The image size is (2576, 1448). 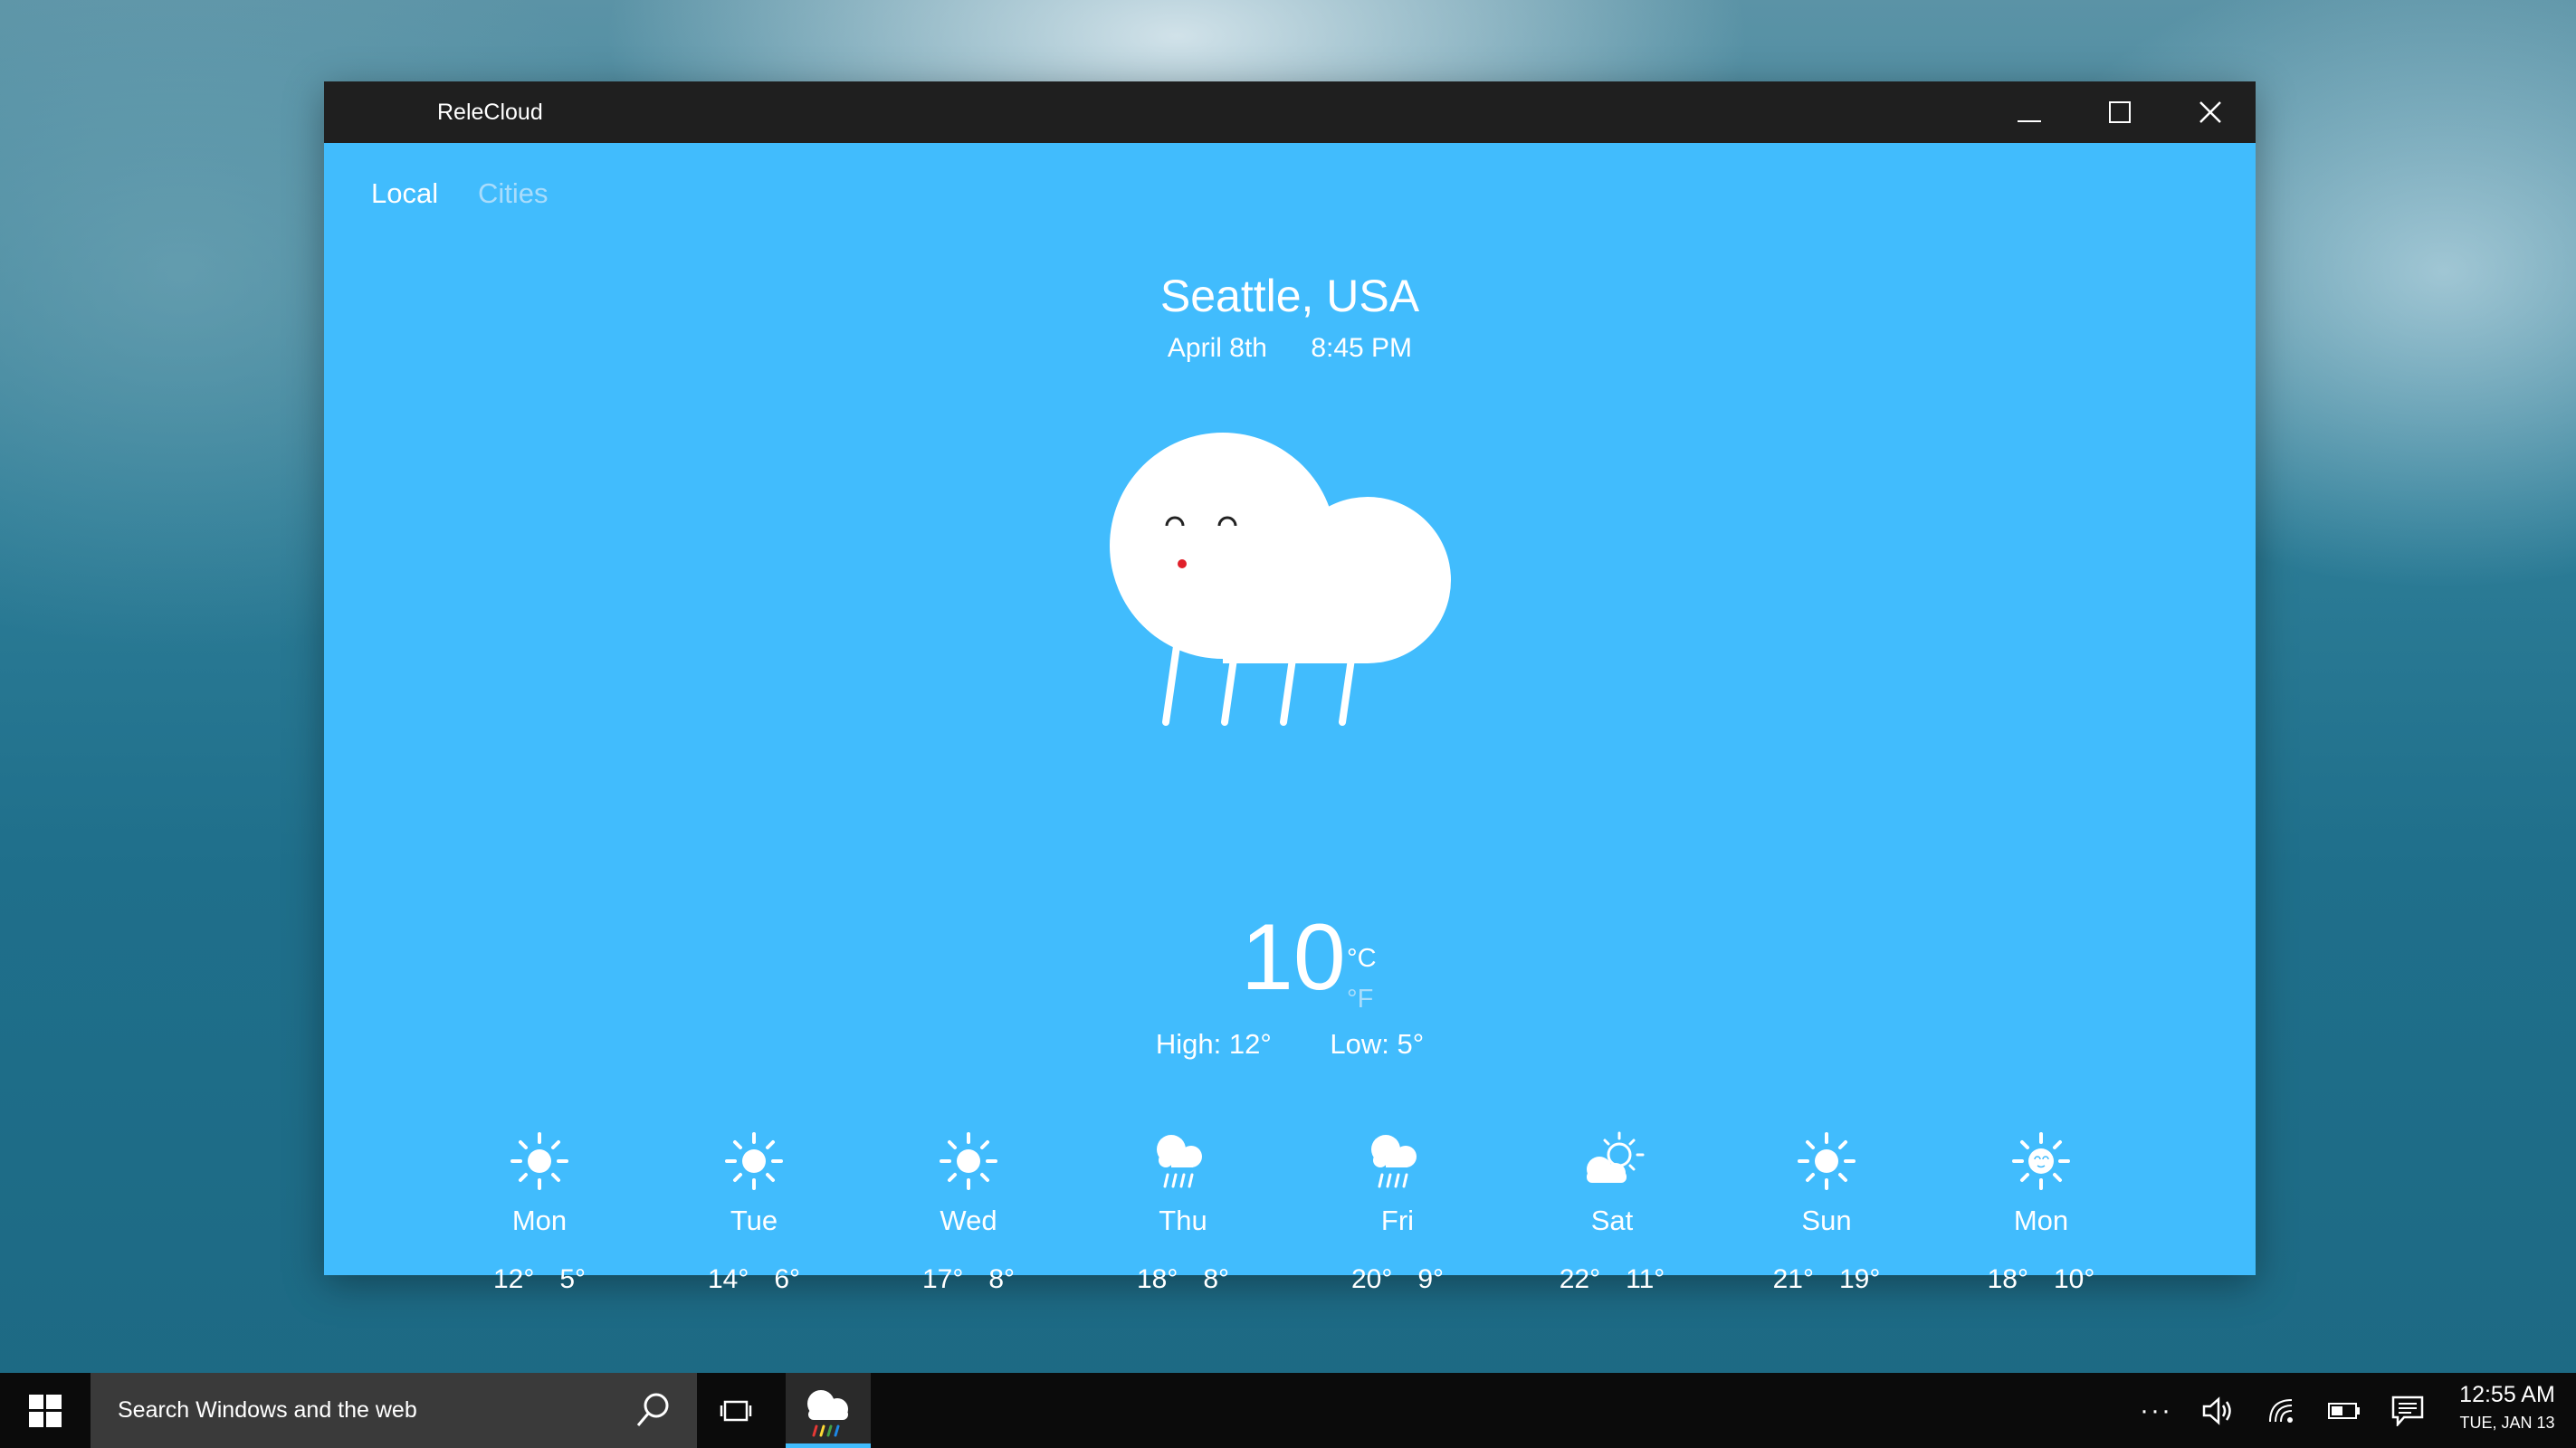 I want to click on forecast-high: 20°, so click(x=1372, y=1279).